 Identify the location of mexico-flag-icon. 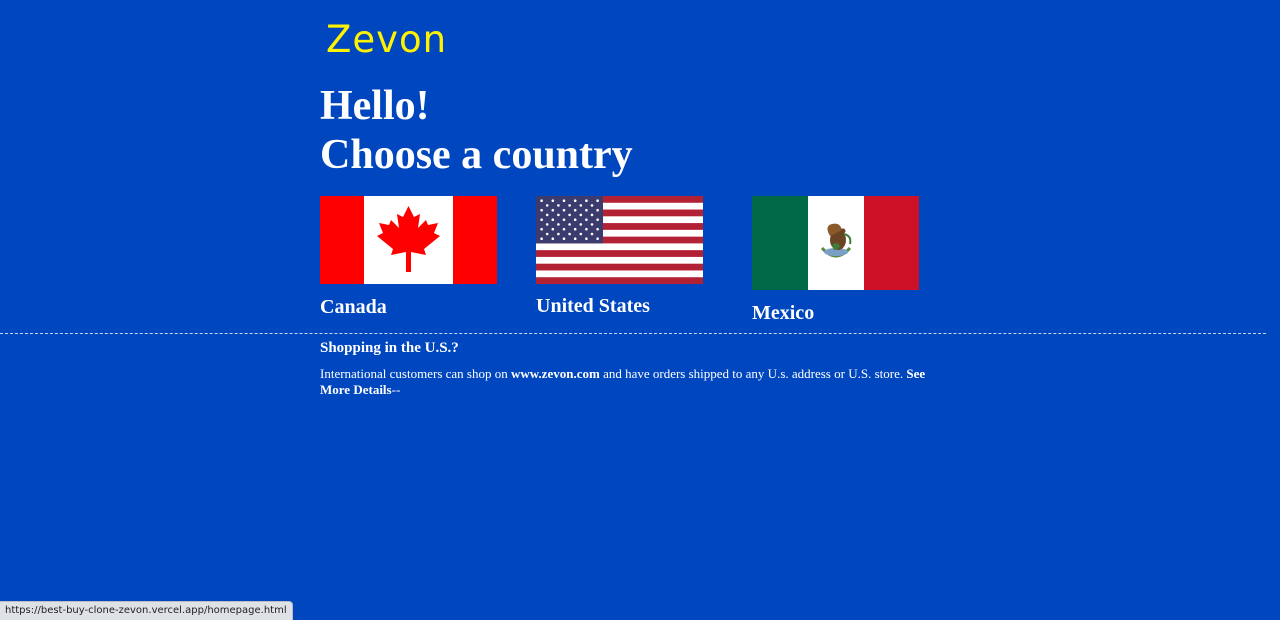
(835, 243).